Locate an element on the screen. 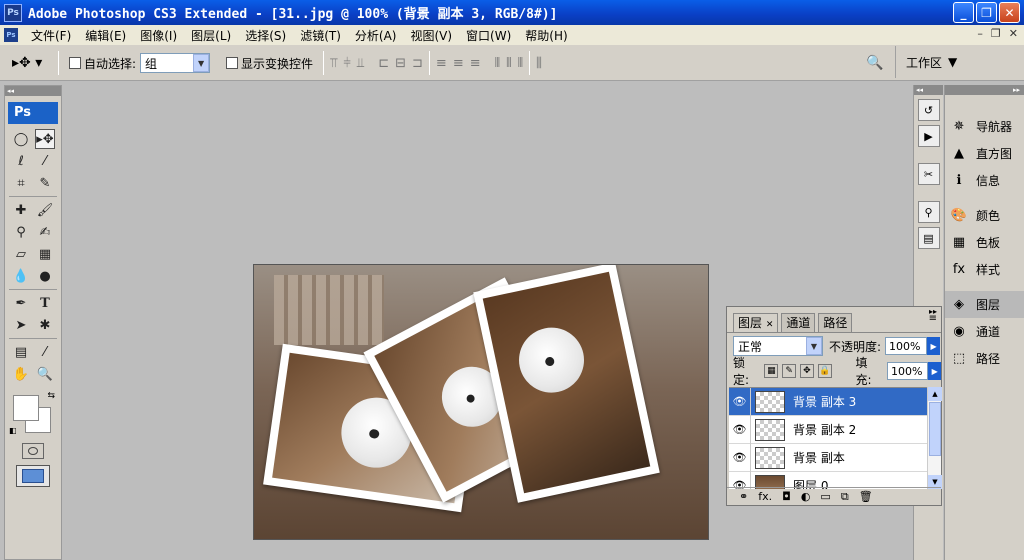  layer-list-scrollbar: ▲ ▼ is located at coordinates (934, 438).